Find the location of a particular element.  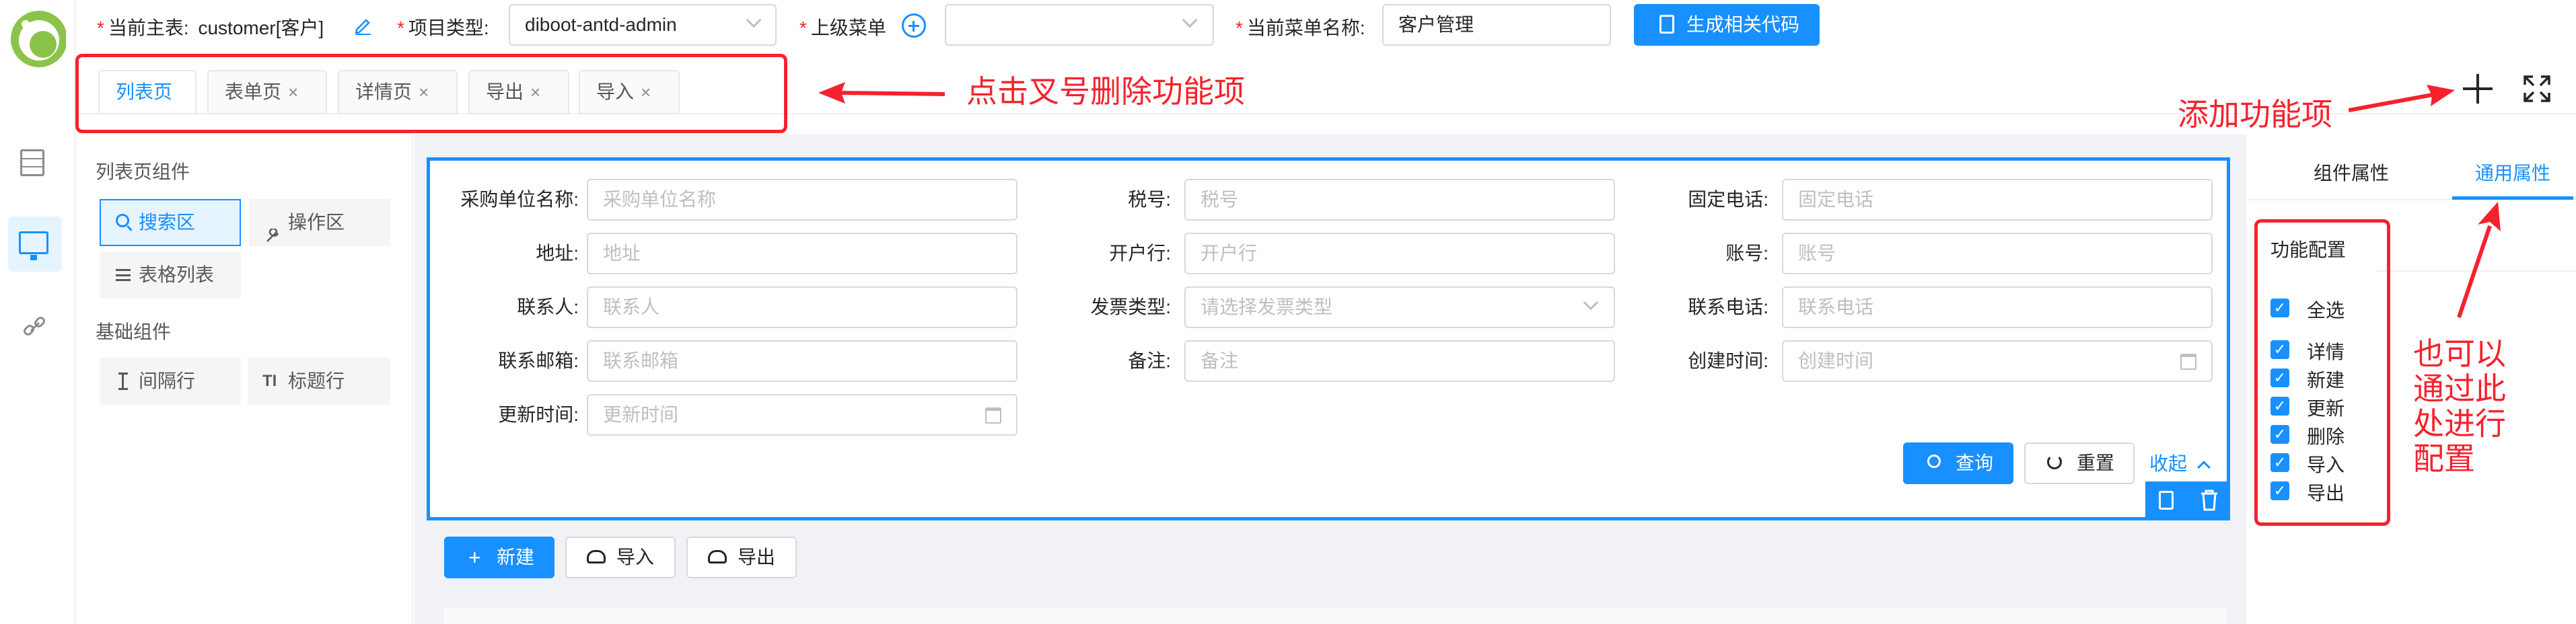

collapse-link: 收起 is located at coordinates (2180, 462).